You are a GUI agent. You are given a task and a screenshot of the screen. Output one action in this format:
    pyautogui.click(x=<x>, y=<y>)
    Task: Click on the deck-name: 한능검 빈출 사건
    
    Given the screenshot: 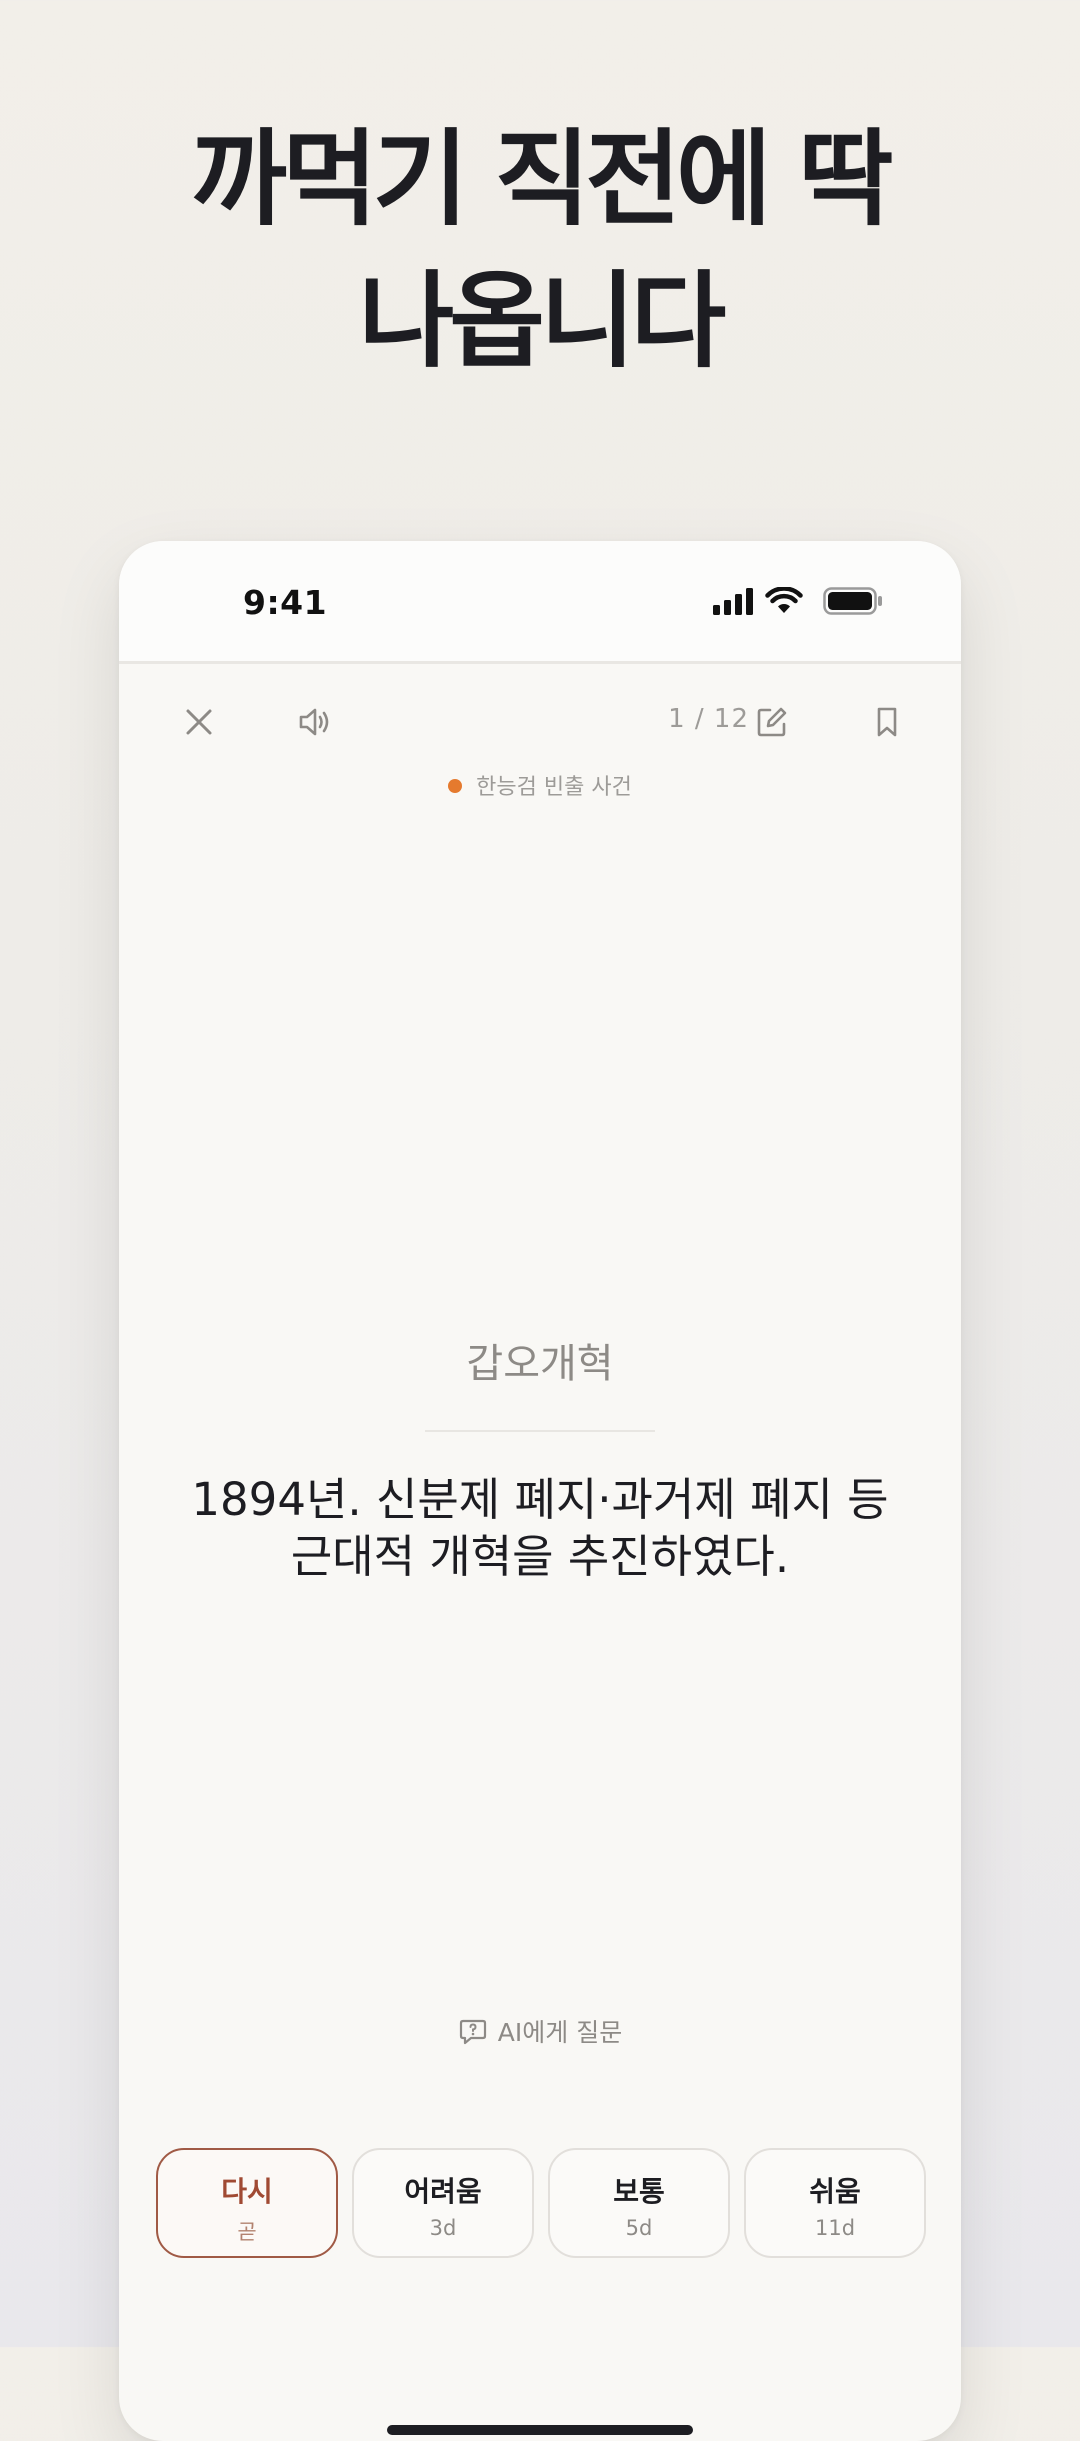 What is the action you would take?
    pyautogui.click(x=554, y=787)
    